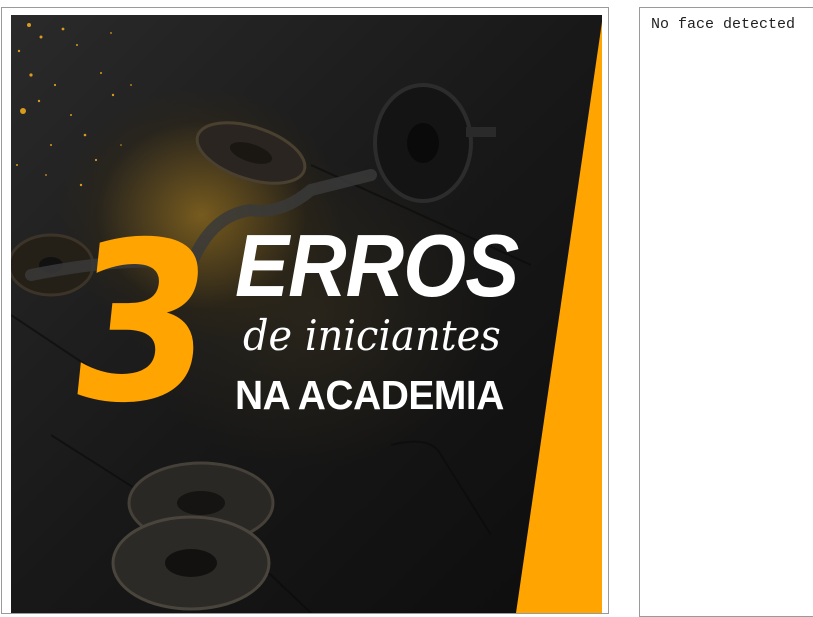  Describe the element at coordinates (140, 323) in the screenshot. I see `headline-number: 3` at that location.